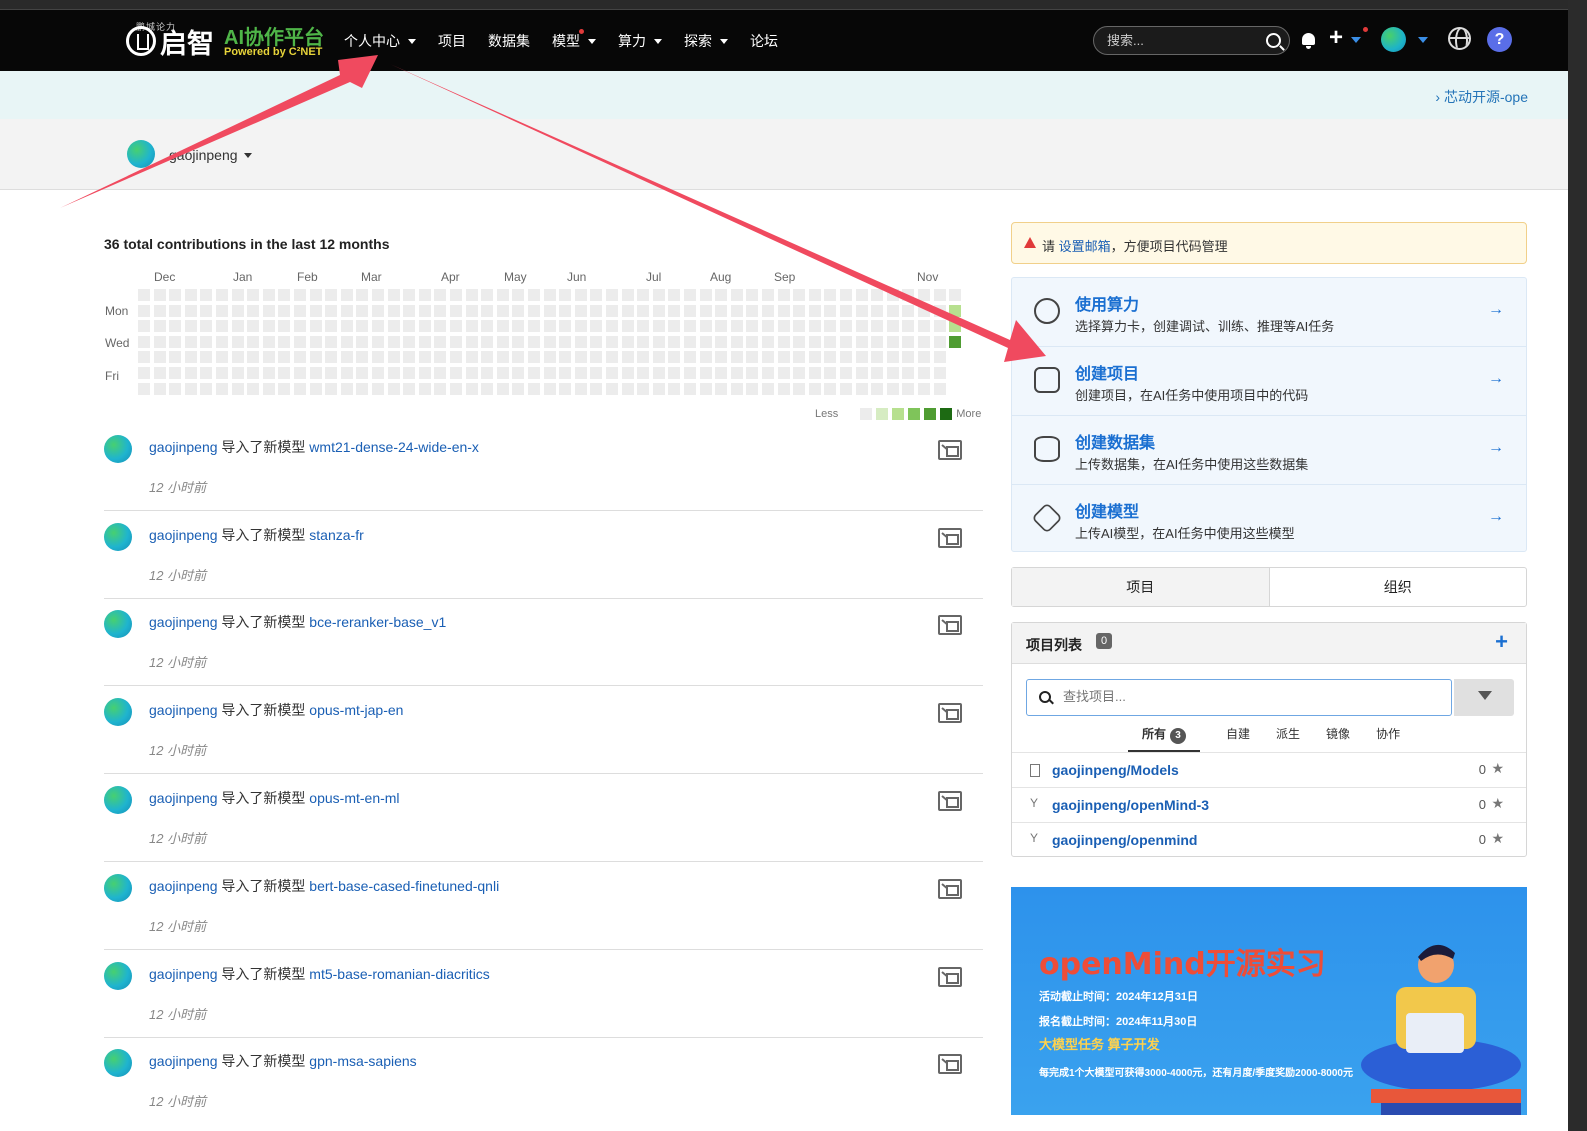 The width and height of the screenshot is (1587, 1131). What do you see at coordinates (1164, 738) in the screenshot?
I see `filter-all: 所有 3` at bounding box center [1164, 738].